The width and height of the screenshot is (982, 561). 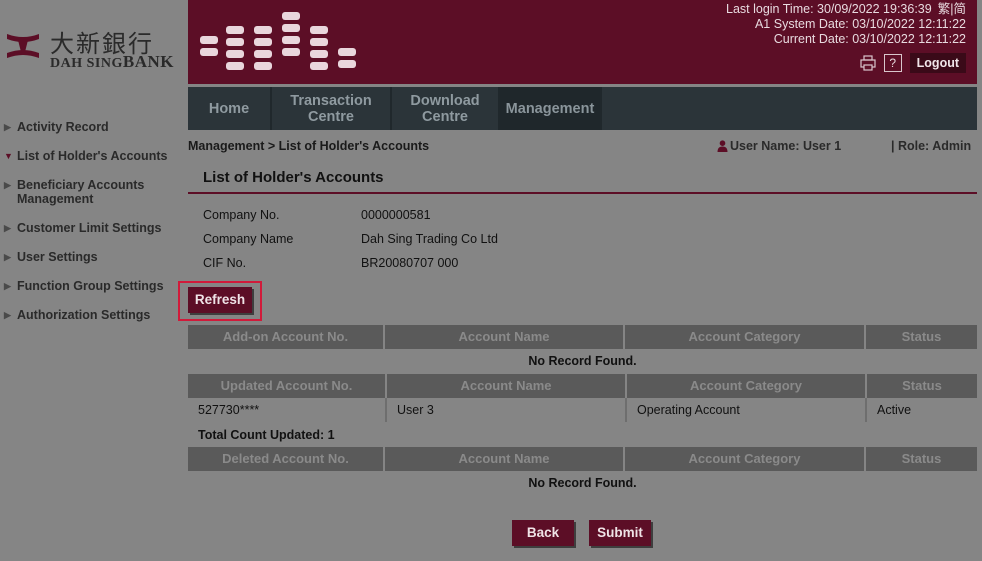 What do you see at coordinates (959, 9) in the screenshot?
I see `lang-simplified-link: 简` at bounding box center [959, 9].